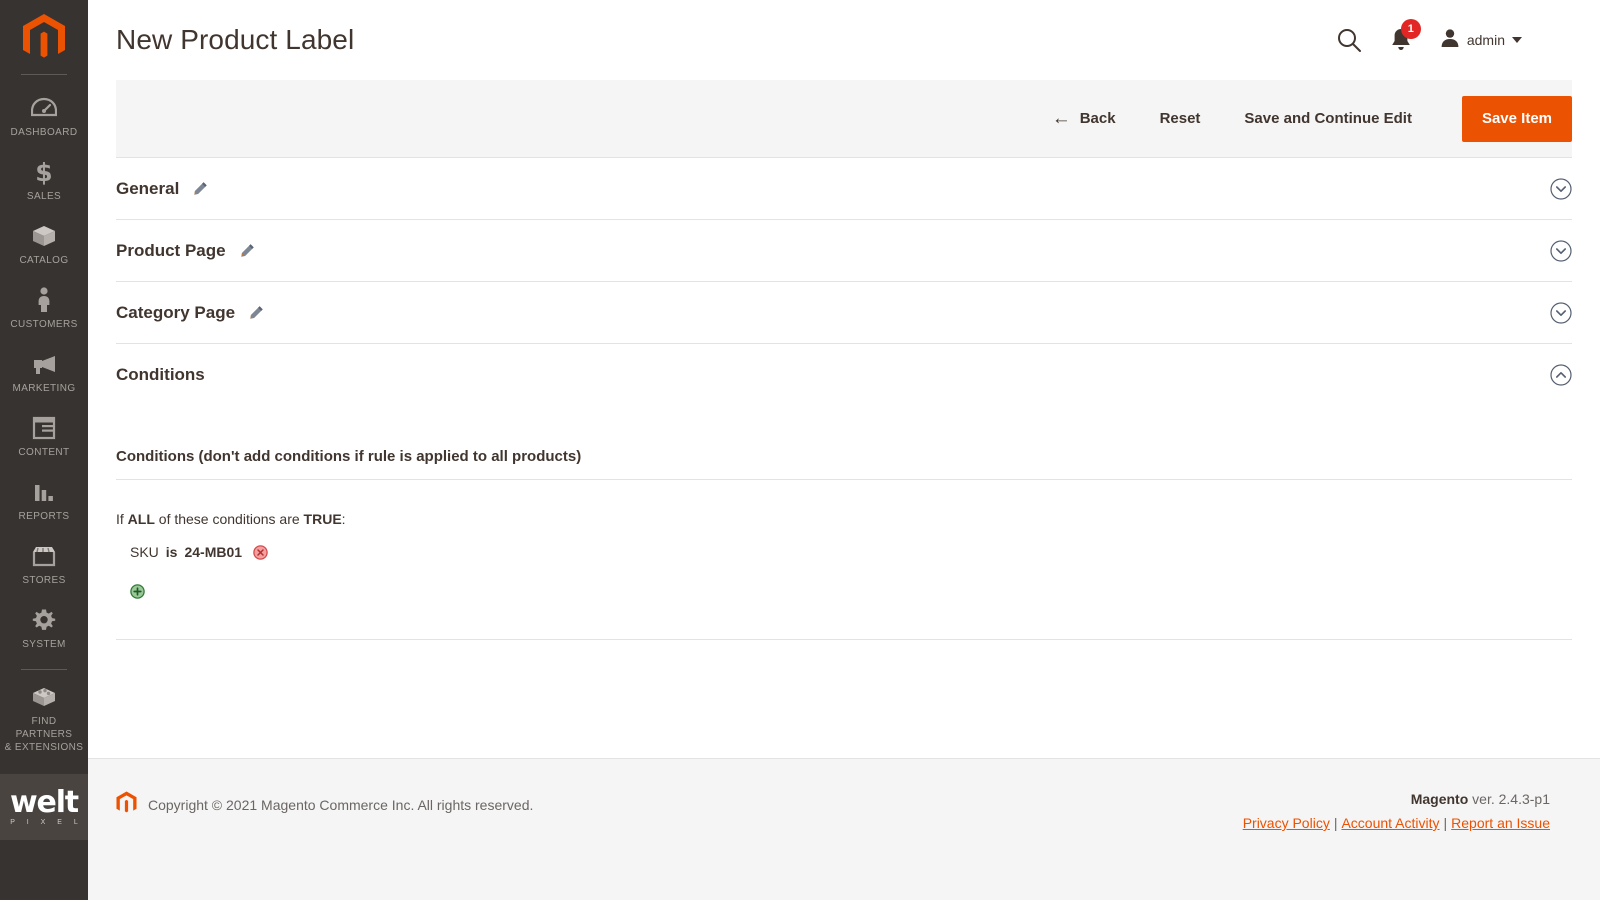  I want to click on if-text: If, so click(120, 519).